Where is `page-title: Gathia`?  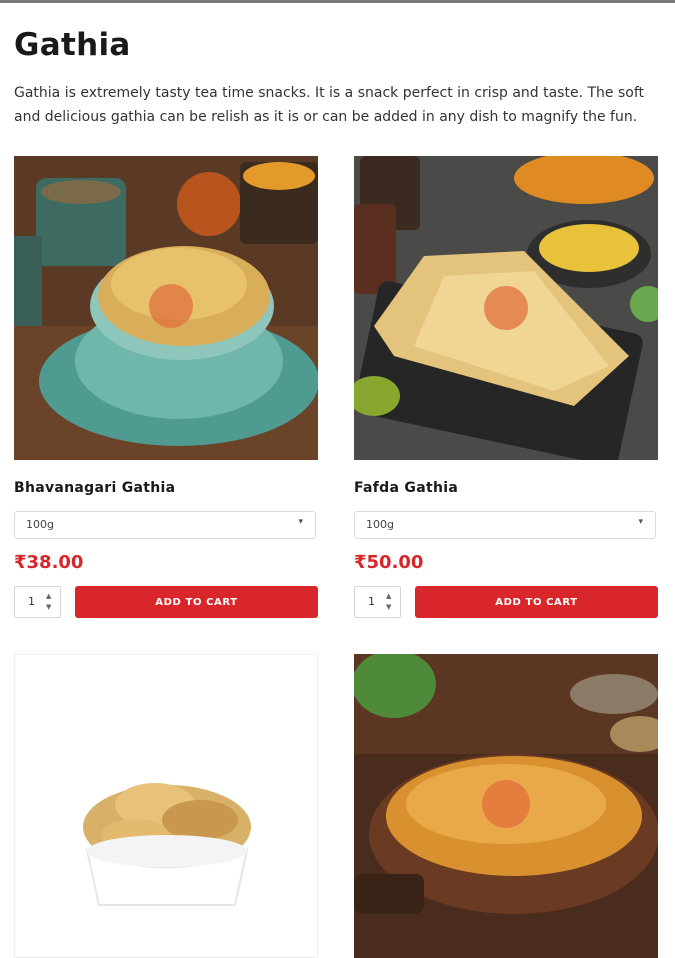 page-title: Gathia is located at coordinates (72, 45).